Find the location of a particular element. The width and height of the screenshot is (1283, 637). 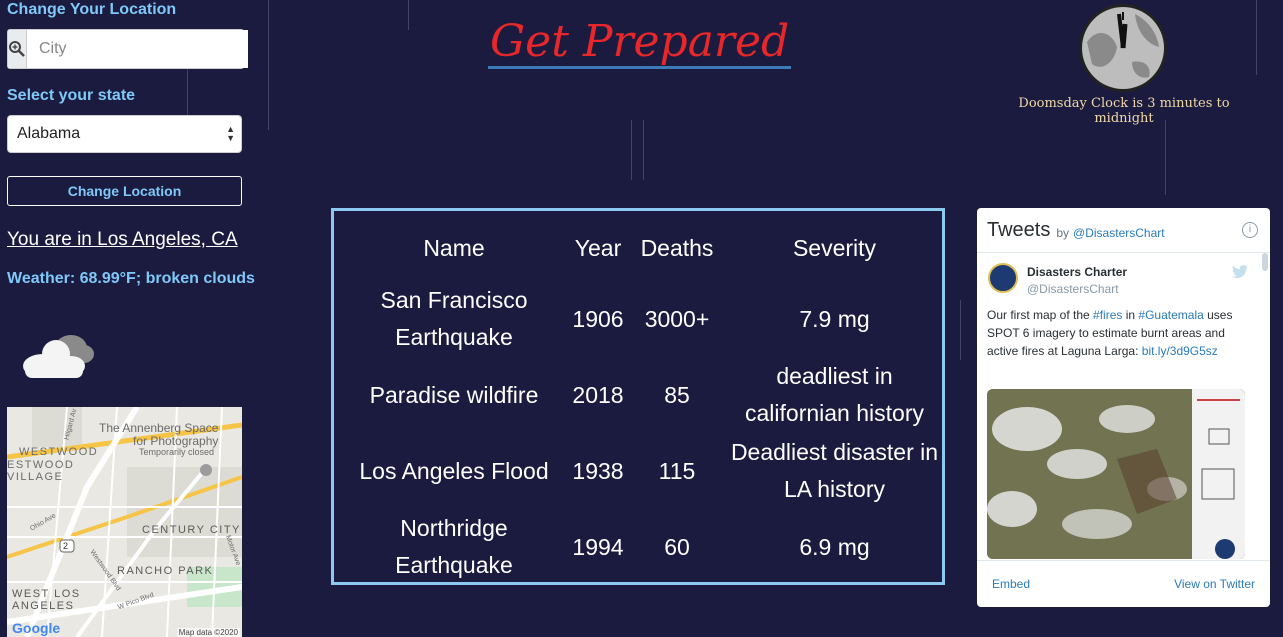

city-input is located at coordinates (137, 49).